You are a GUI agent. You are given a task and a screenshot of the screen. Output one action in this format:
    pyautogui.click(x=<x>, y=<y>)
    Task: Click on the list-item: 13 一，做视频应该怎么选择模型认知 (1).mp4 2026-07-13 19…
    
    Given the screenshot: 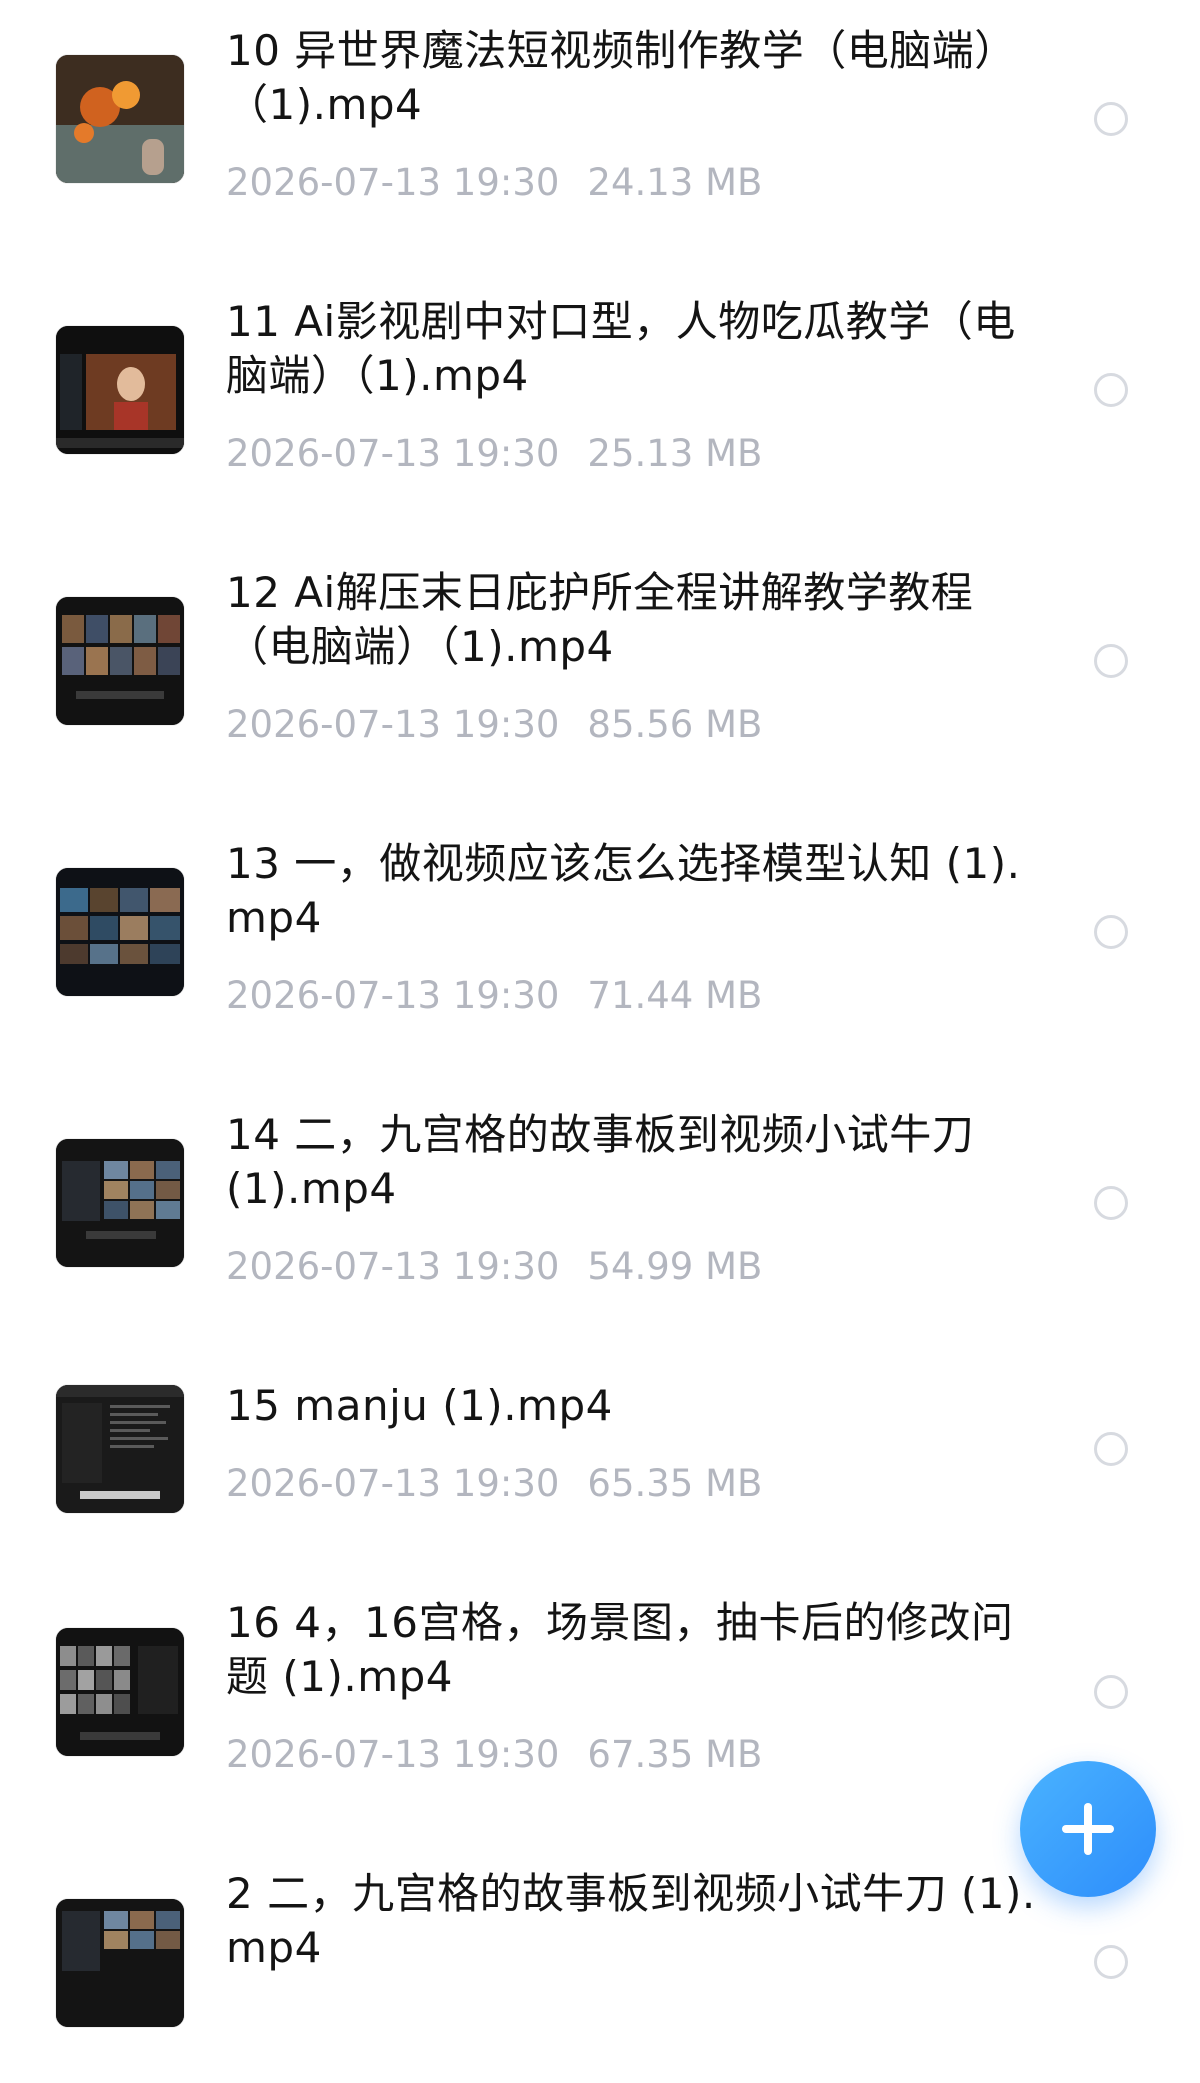 What is the action you would take?
    pyautogui.click(x=600, y=933)
    